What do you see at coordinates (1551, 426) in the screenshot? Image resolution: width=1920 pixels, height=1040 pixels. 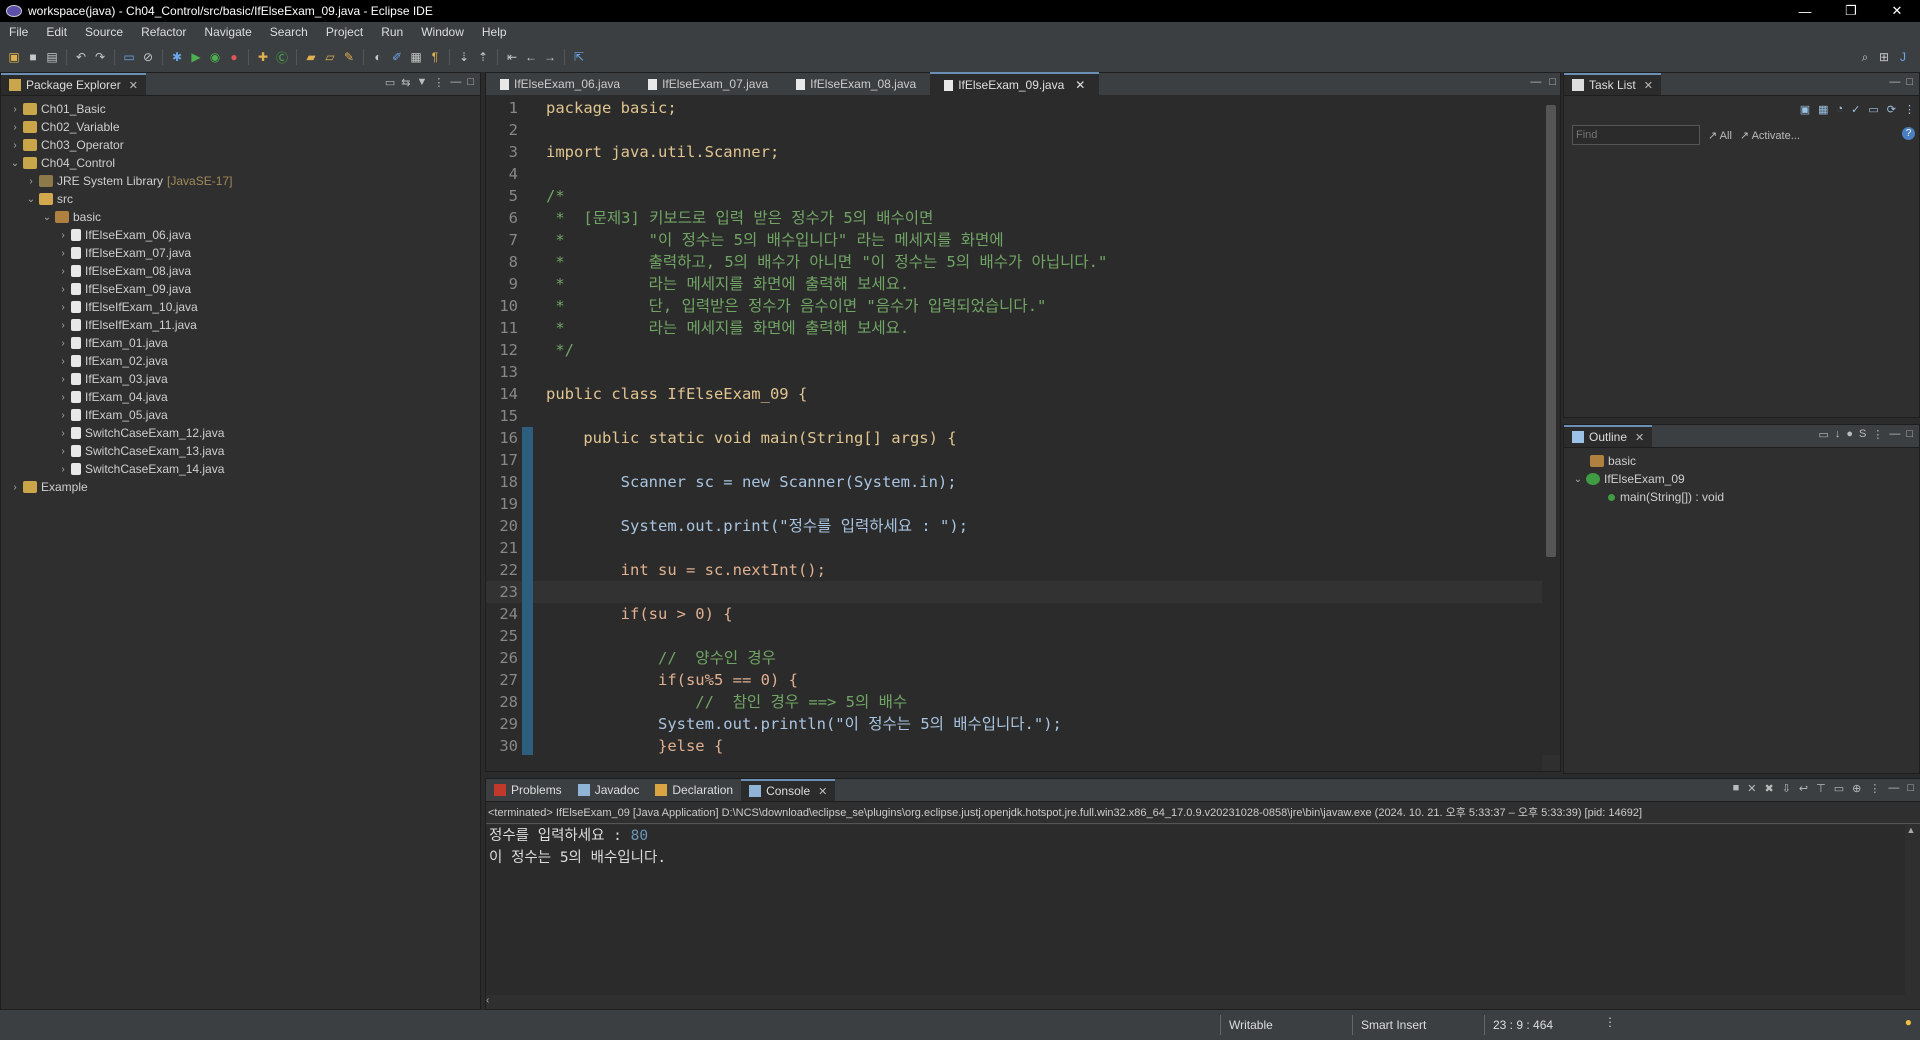 I see `editor-vertical-scrollbar` at bounding box center [1551, 426].